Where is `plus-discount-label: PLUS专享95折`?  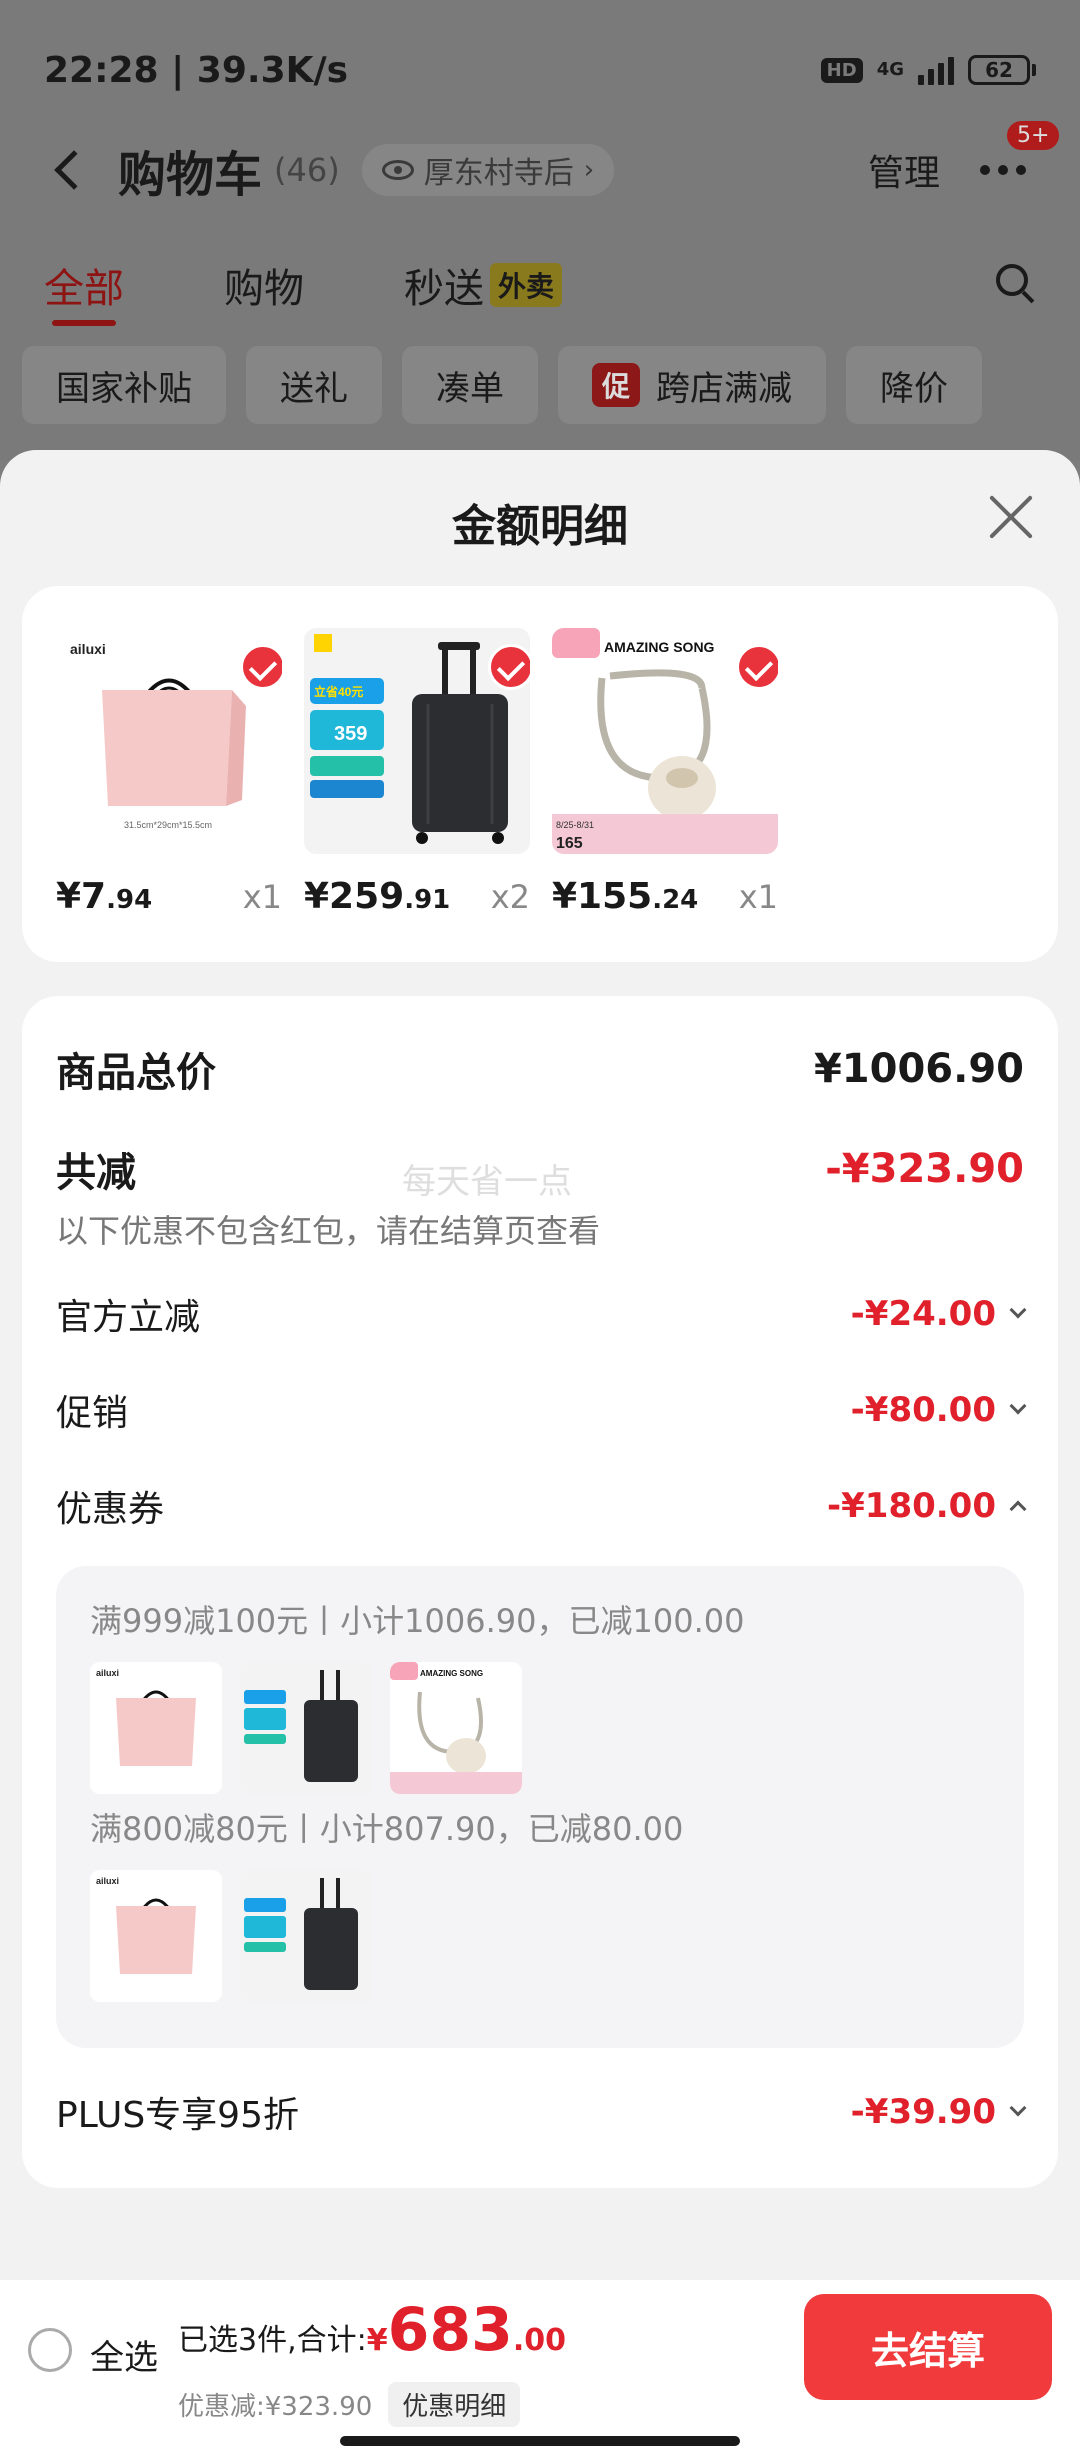 plus-discount-label: PLUS专享95折 is located at coordinates (177, 2115).